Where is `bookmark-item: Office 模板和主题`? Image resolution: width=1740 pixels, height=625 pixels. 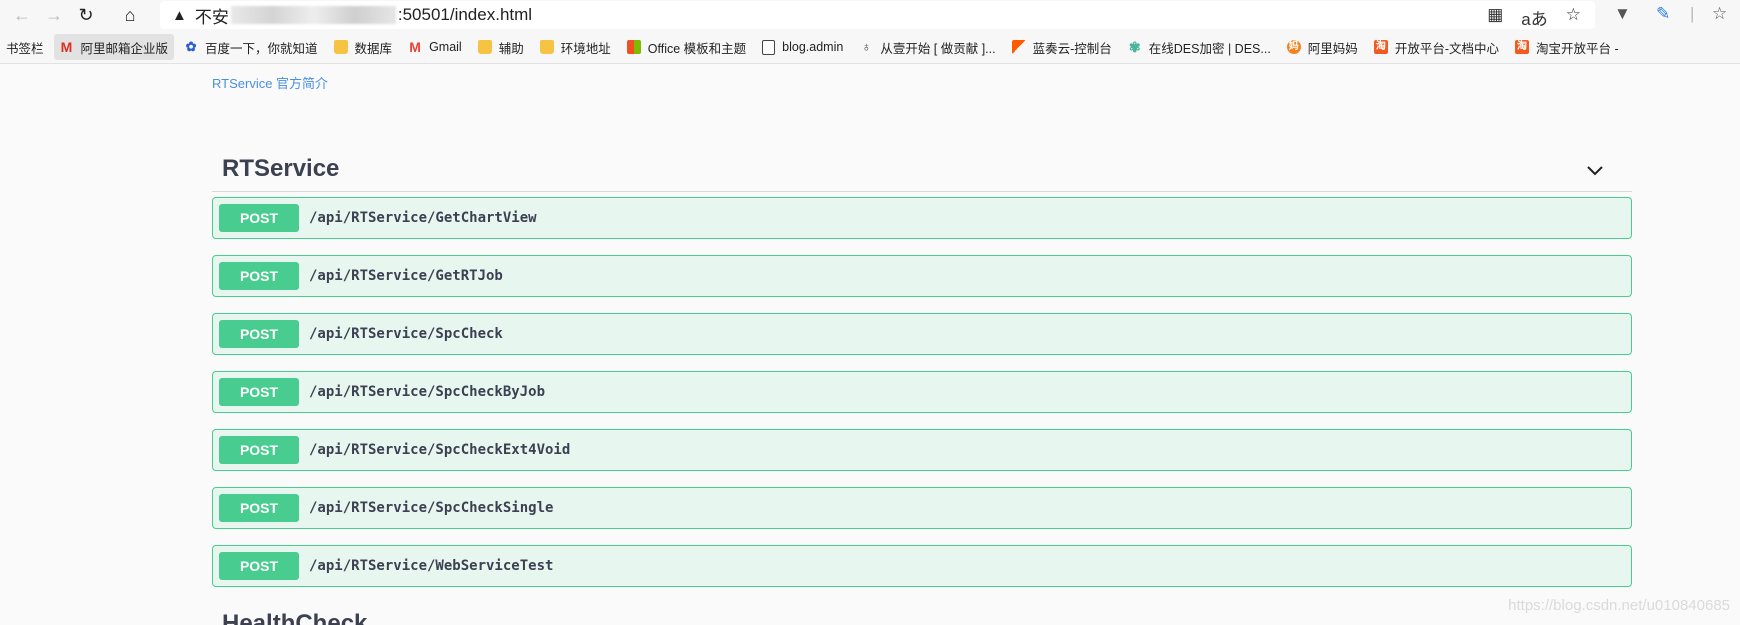 bookmark-item: Office 模板和主题 is located at coordinates (686, 47).